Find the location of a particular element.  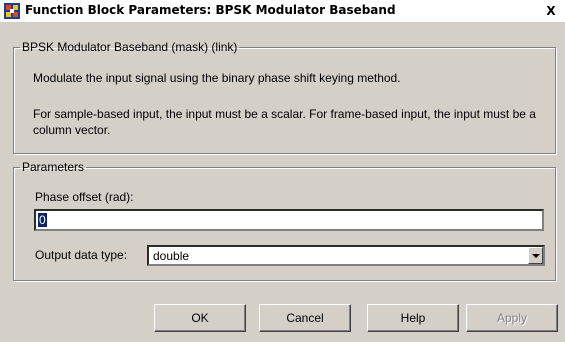

simulink-block-icon is located at coordinates (12, 11).